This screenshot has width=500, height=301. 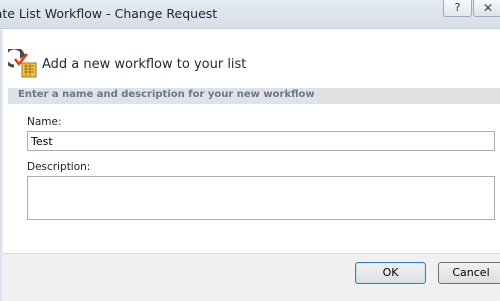 What do you see at coordinates (457, 8) in the screenshot?
I see `help-button: ?` at bounding box center [457, 8].